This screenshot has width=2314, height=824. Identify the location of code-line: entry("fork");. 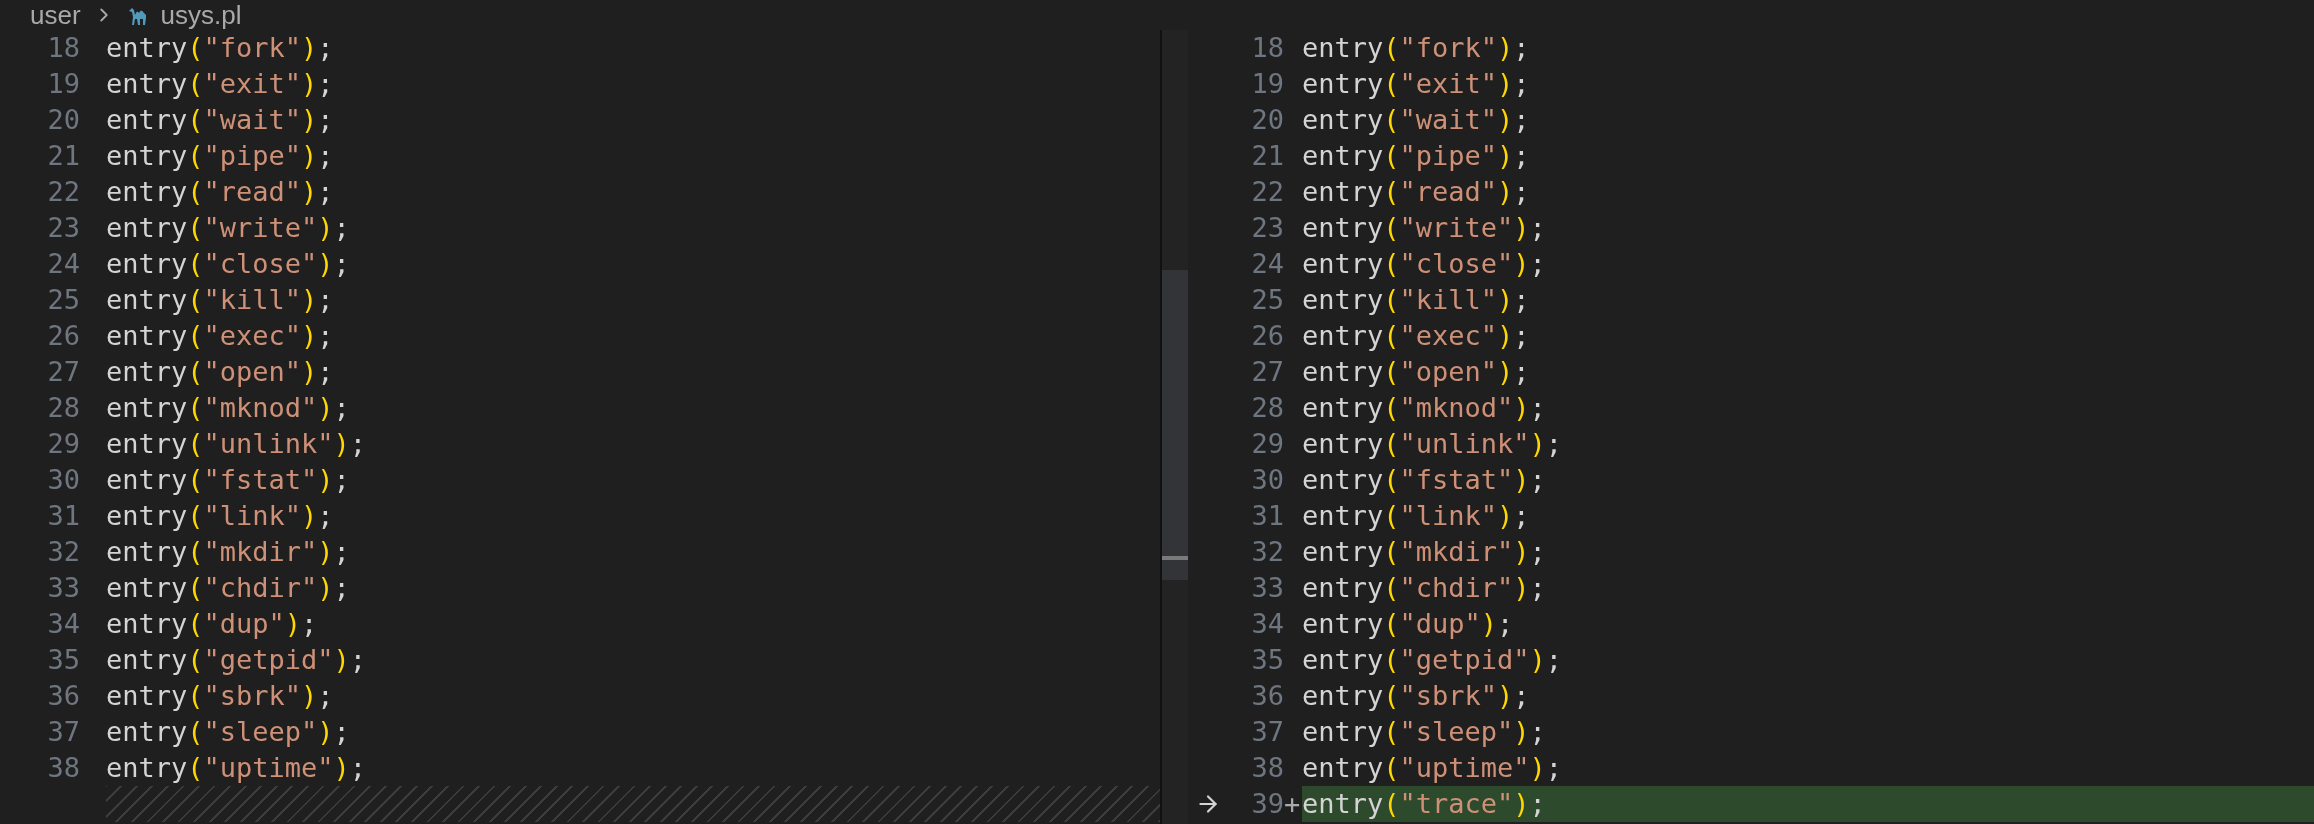
(1416, 47).